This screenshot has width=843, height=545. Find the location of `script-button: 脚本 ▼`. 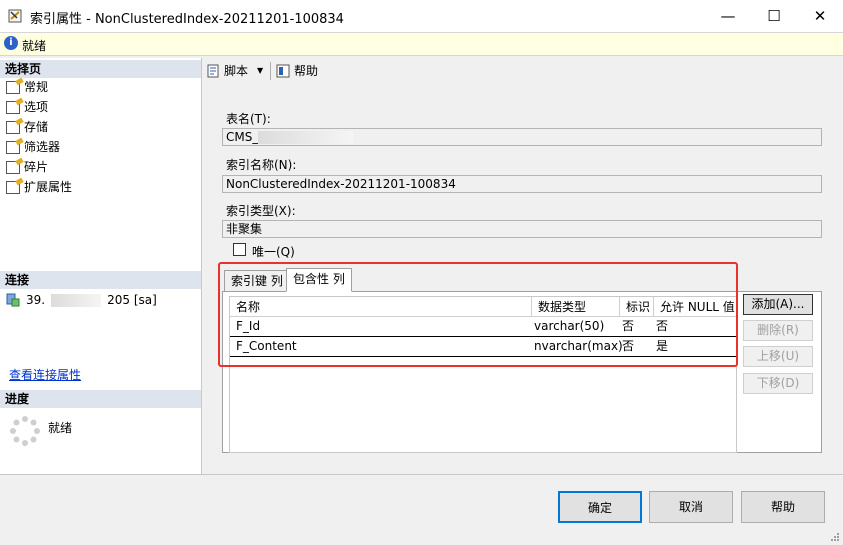

script-button: 脚本 ▼ is located at coordinates (234, 70).